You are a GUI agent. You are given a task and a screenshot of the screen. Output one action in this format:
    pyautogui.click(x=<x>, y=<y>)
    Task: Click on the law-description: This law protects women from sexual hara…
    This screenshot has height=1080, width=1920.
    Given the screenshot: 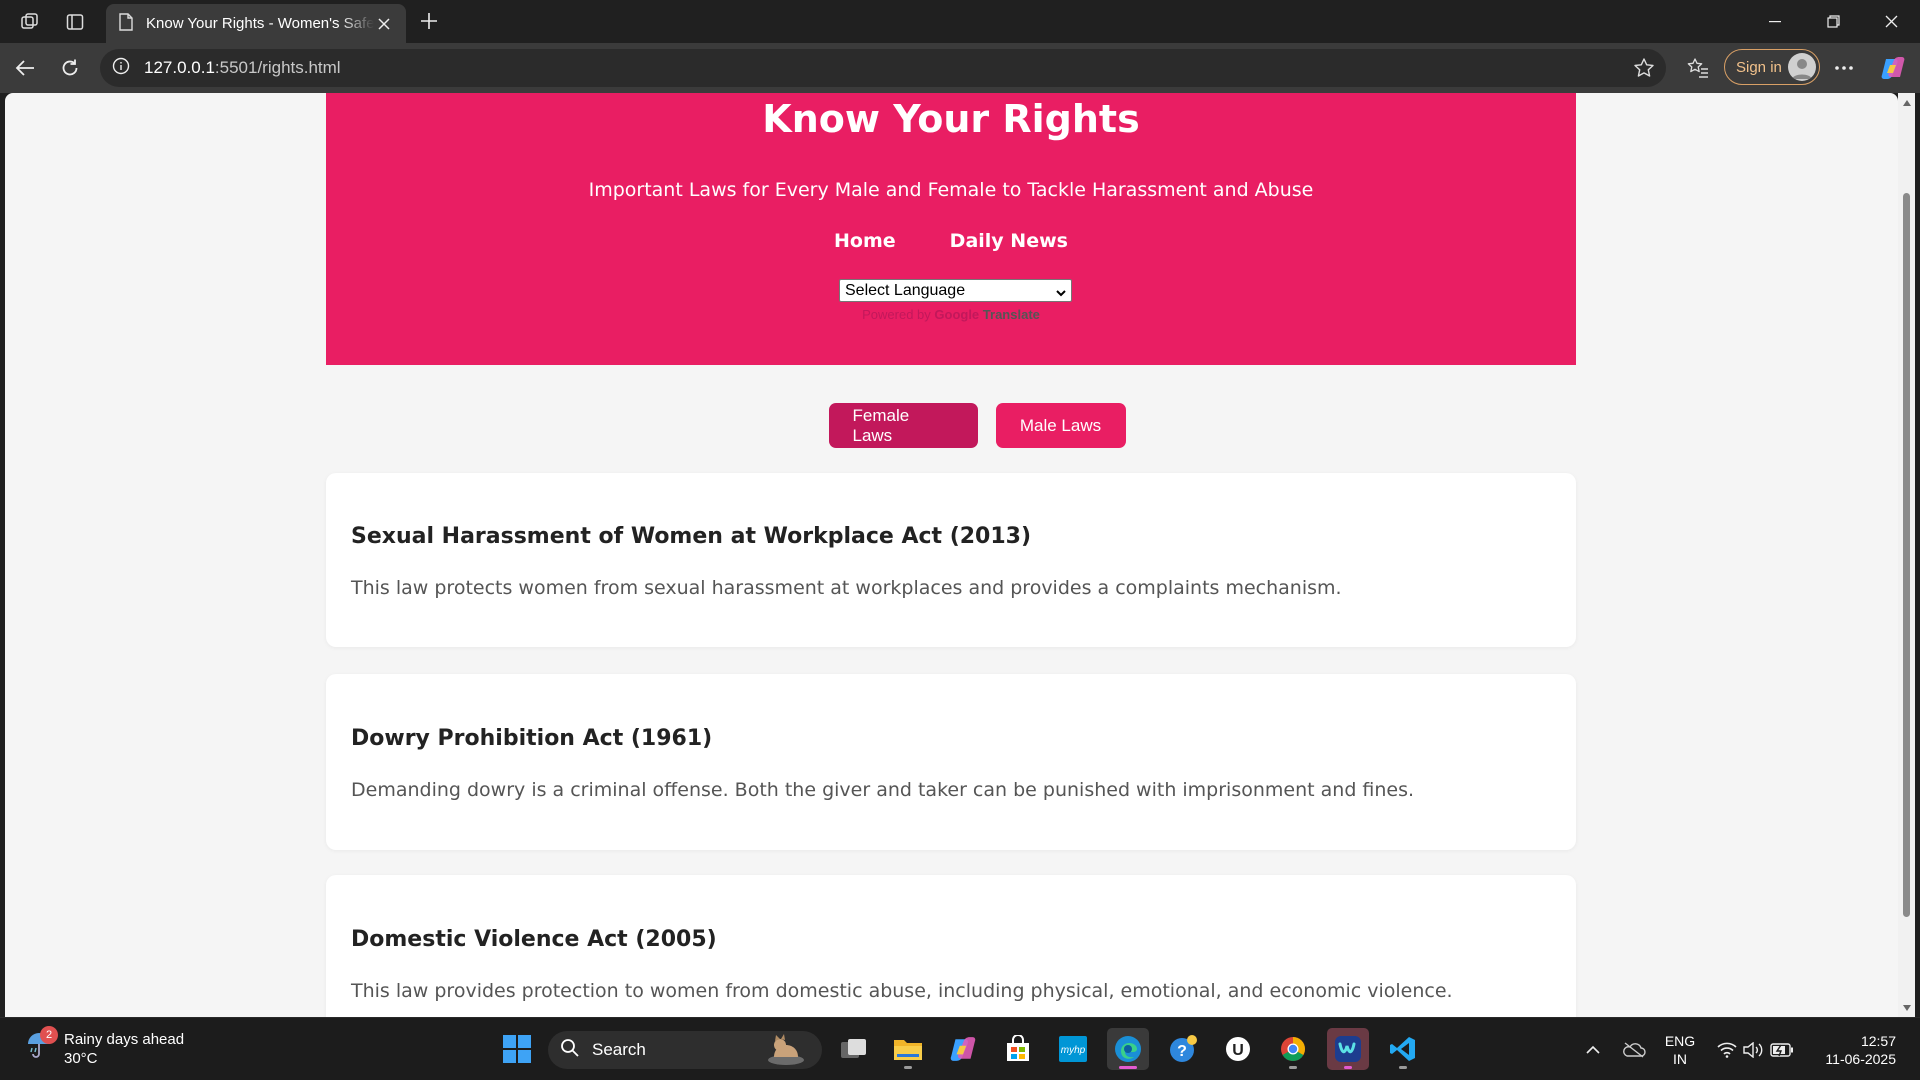 What is the action you would take?
    pyautogui.click(x=846, y=588)
    